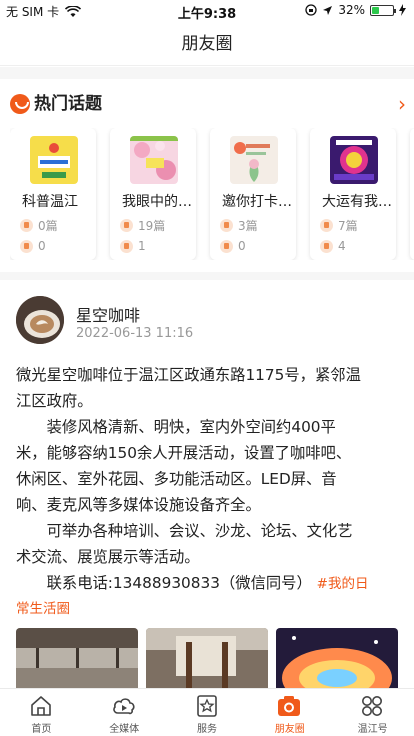 The height and width of the screenshot is (736, 414). I want to click on post-line: 微光星空咖啡位于温江区政通东路1175号，紧邻温, so click(188, 375).